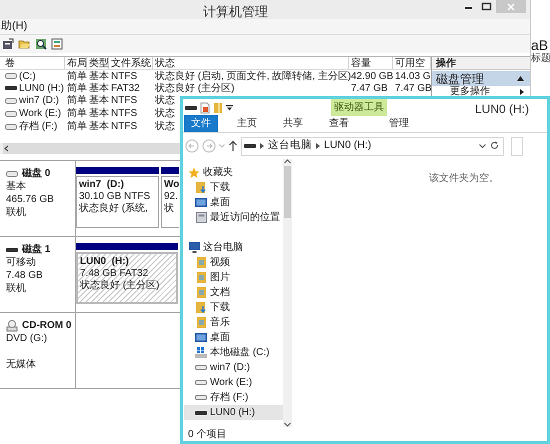 This screenshot has width=550, height=444. I want to click on expand-arrow-icon, so click(522, 91).